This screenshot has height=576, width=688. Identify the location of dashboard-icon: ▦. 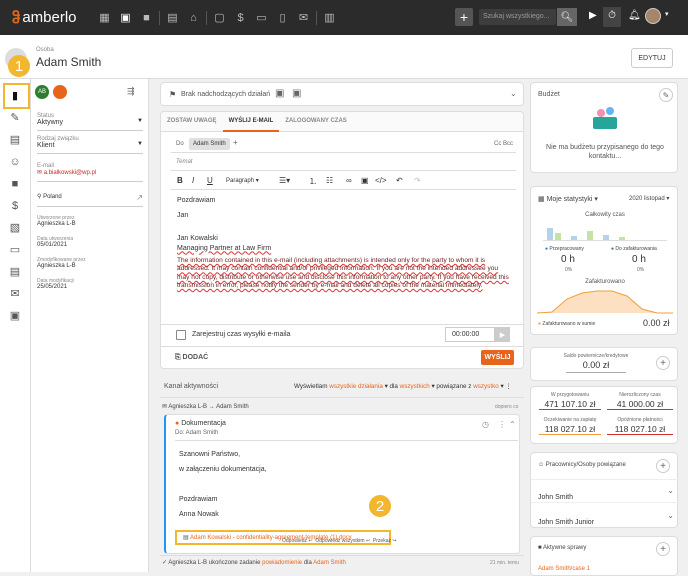
(104, 17).